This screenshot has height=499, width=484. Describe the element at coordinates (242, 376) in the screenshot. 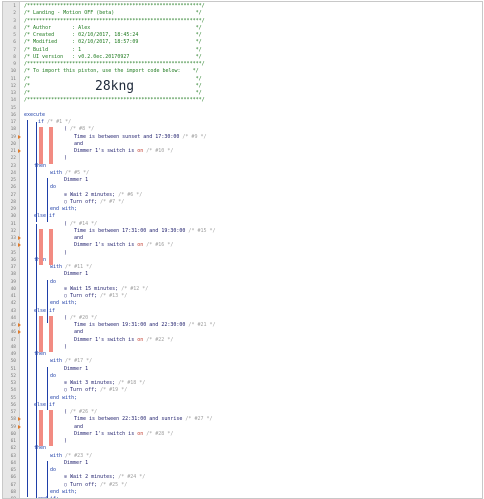

I see `code-line: 52 do` at that location.